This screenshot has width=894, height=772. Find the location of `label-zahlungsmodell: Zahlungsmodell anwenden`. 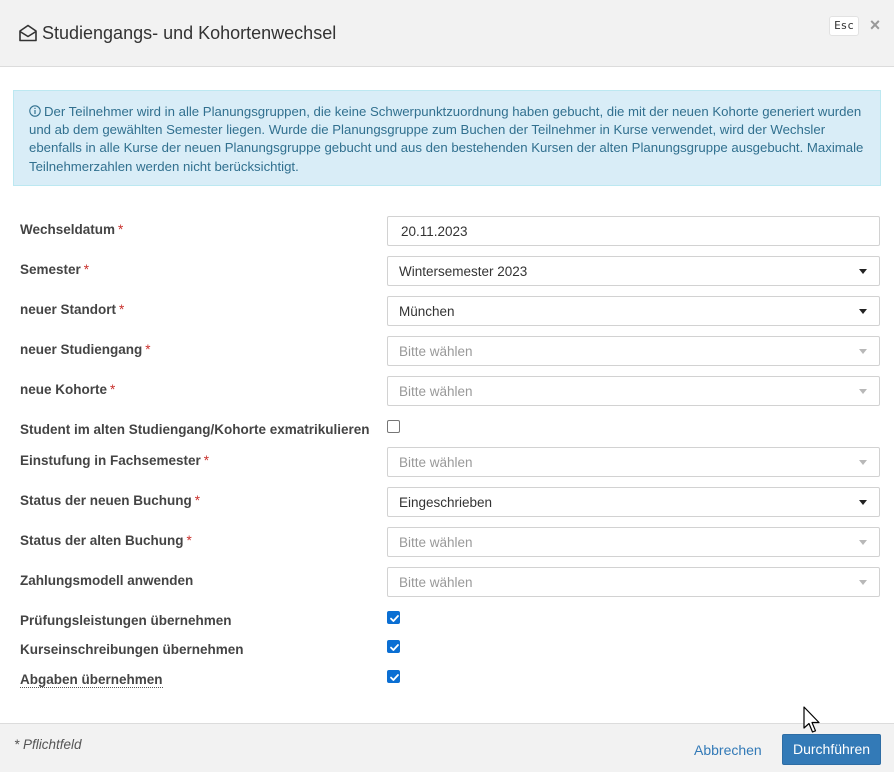

label-zahlungsmodell: Zahlungsmodell anwenden is located at coordinates (107, 580).